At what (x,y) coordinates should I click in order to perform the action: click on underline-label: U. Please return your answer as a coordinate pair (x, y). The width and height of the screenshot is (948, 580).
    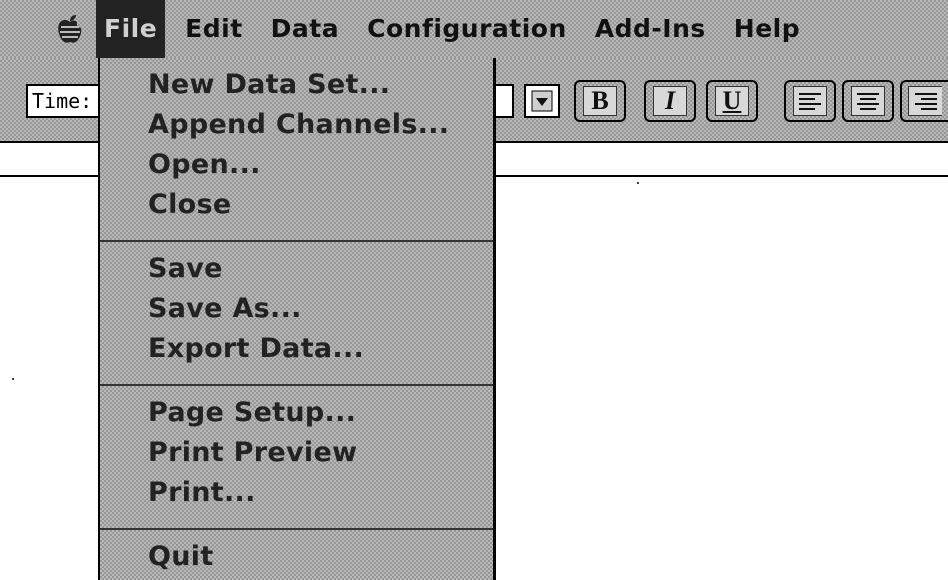
    Looking at the image, I should click on (732, 101).